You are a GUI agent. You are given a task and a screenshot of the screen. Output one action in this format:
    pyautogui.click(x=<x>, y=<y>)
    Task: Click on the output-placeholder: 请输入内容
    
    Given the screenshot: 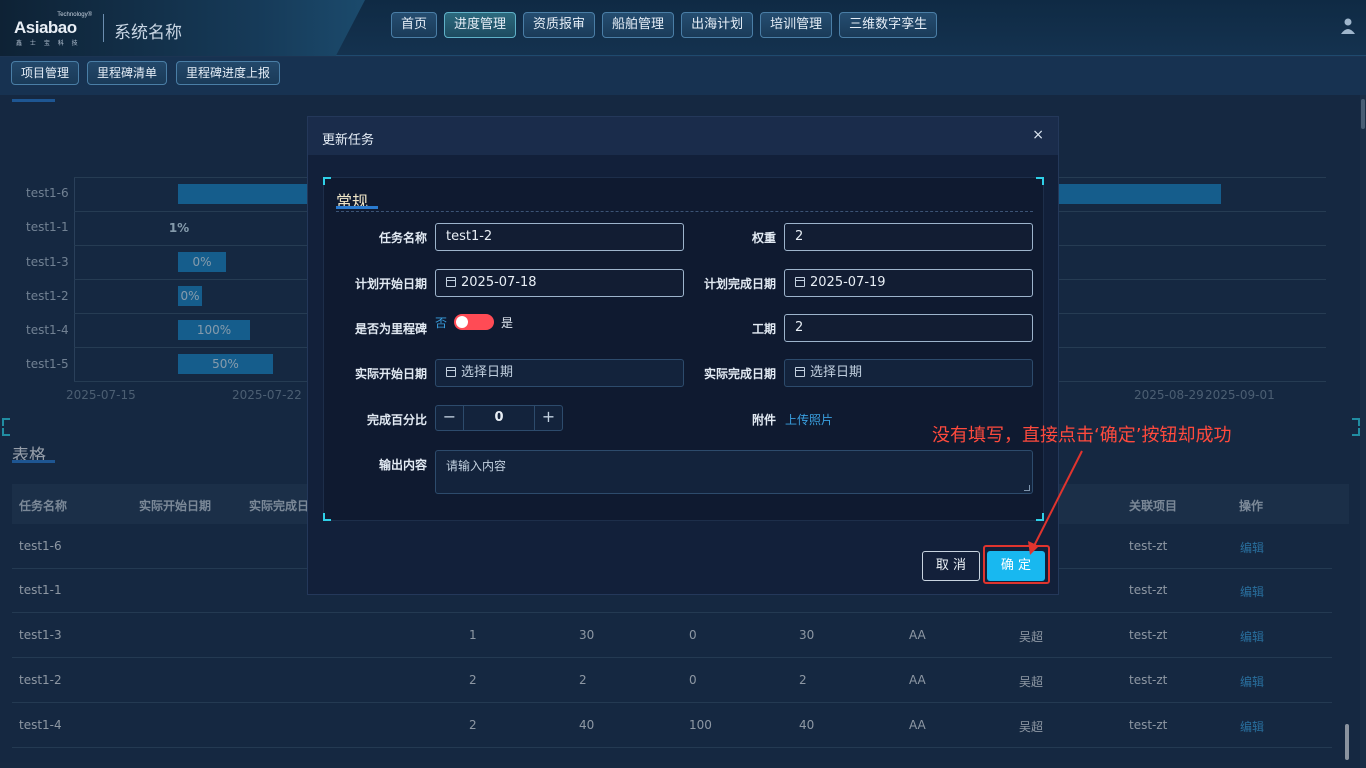 What is the action you would take?
    pyautogui.click(x=476, y=466)
    